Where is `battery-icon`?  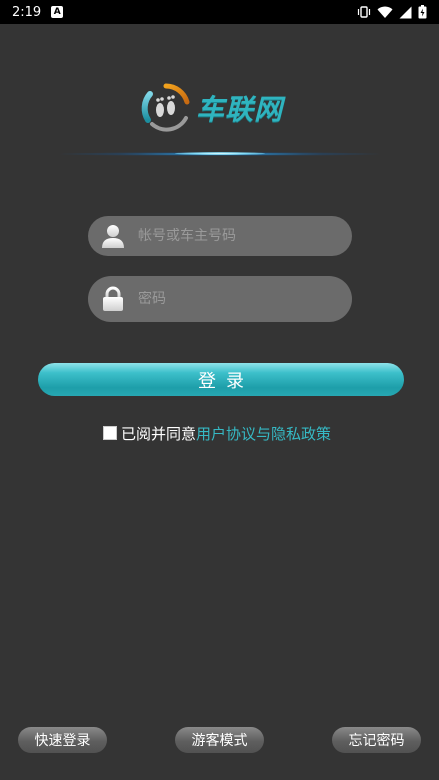
battery-icon is located at coordinates (422, 12).